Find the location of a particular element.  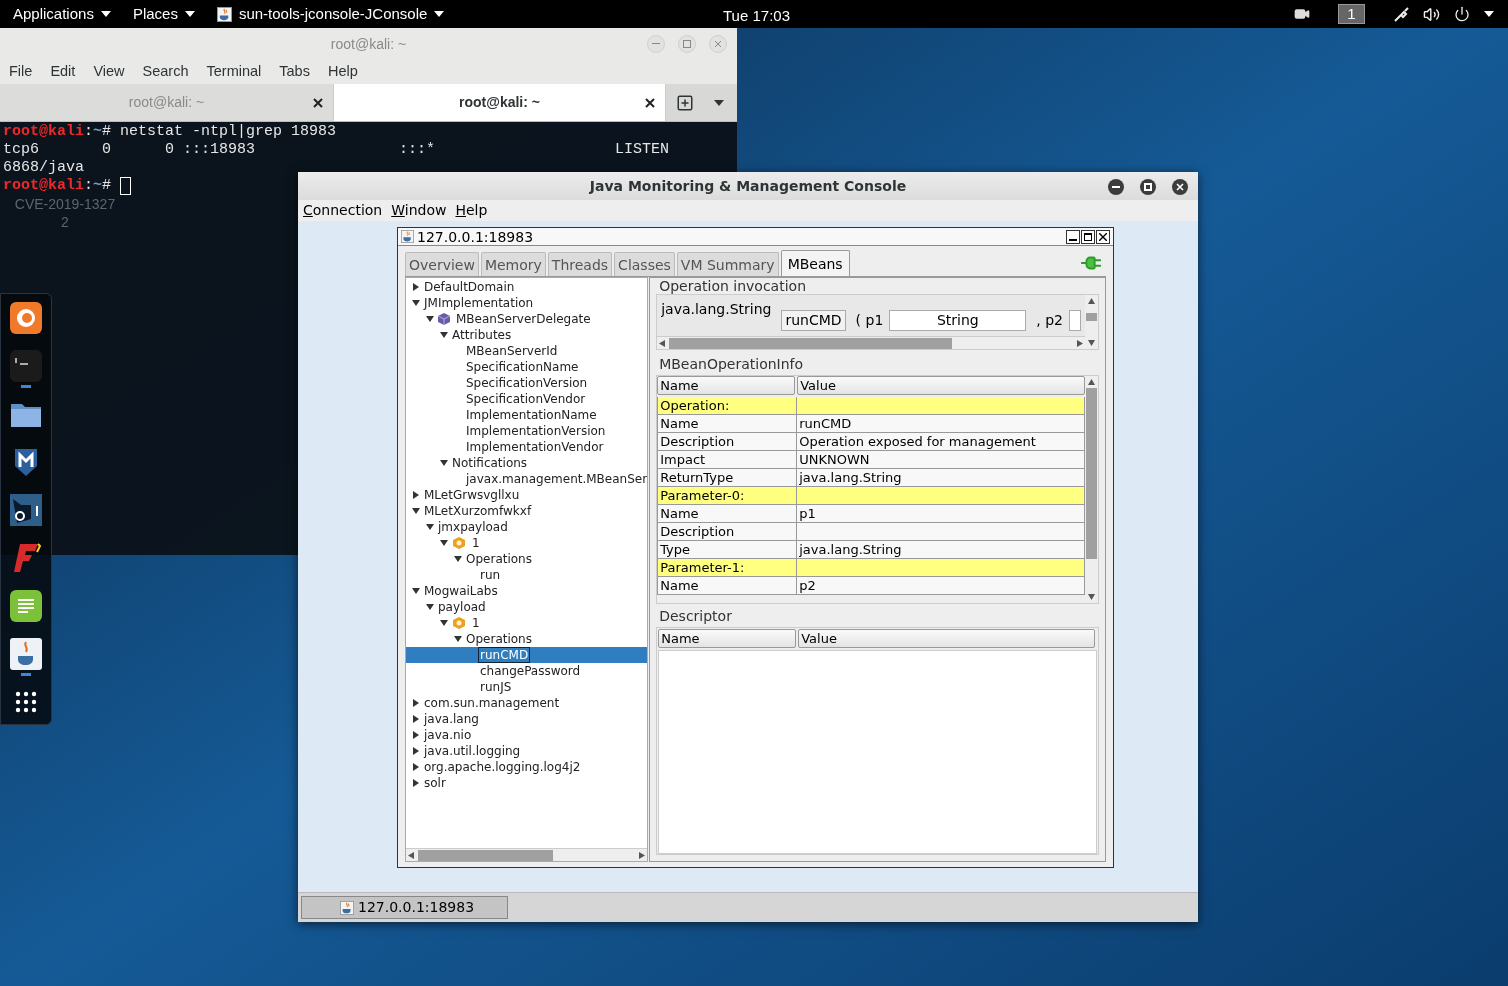

menu-item: File is located at coordinates (21, 72).